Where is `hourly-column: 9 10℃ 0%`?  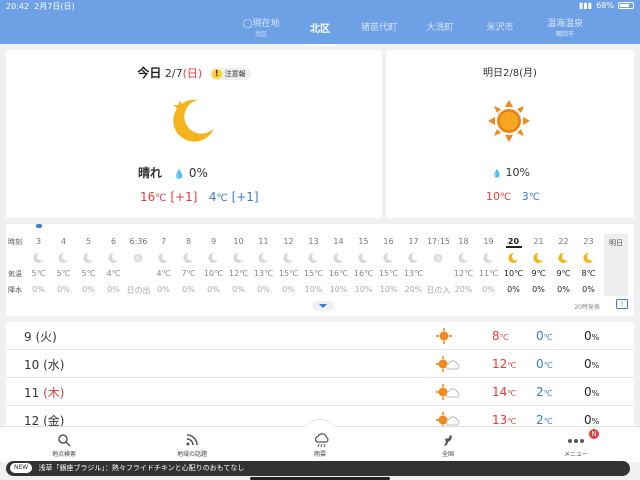
hourly-column: 9 10℃ 0% is located at coordinates (213, 270).